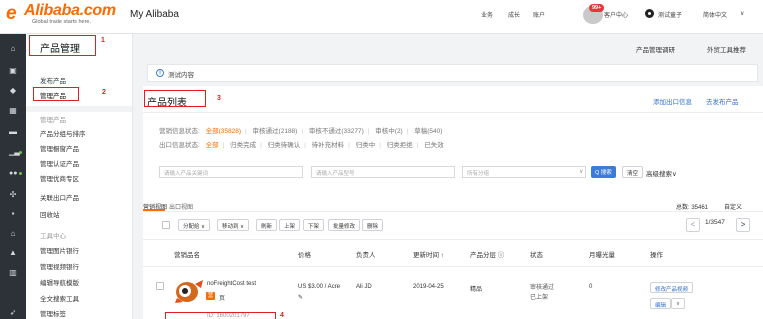 The image size is (763, 319). I want to click on add-export-info-link: 添加出口信息, so click(672, 101).